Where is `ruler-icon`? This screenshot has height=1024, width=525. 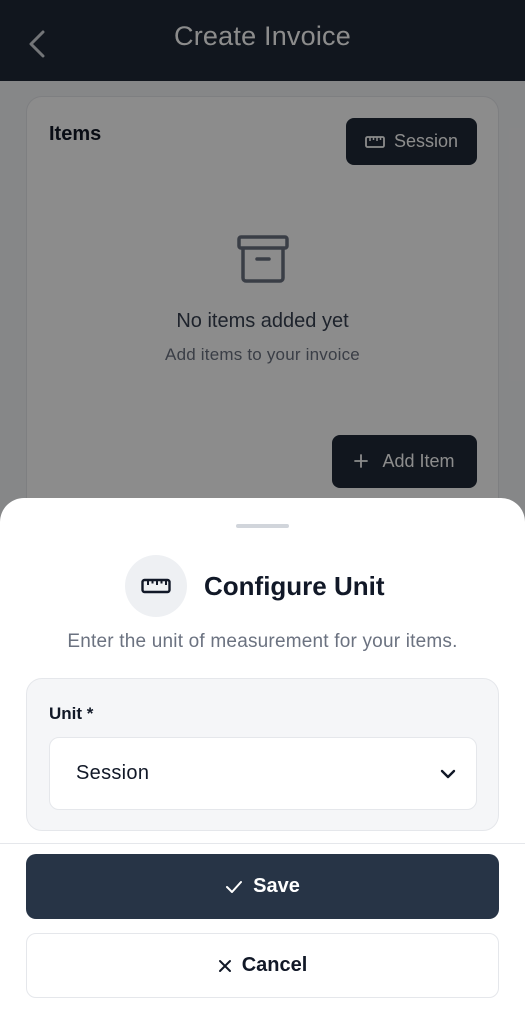
ruler-icon is located at coordinates (156, 586).